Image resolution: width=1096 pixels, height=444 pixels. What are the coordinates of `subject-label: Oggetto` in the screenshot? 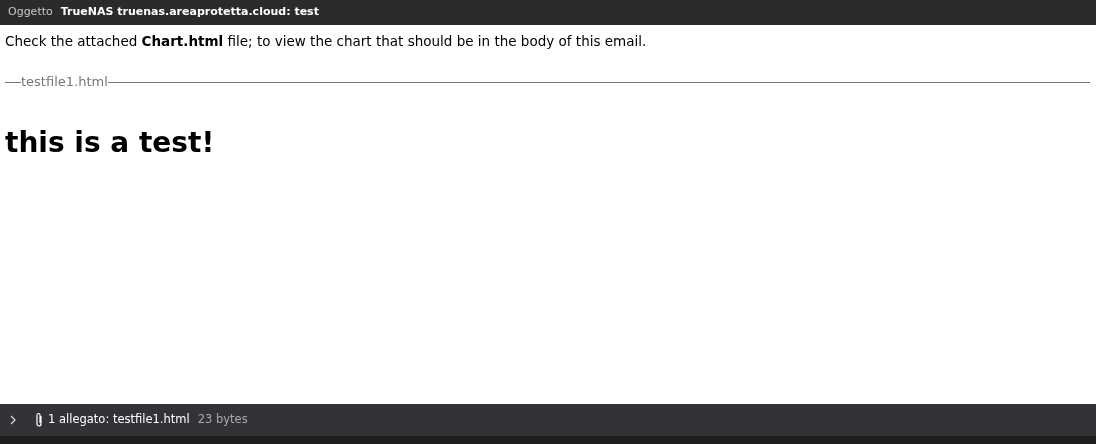 It's located at (30, 12).